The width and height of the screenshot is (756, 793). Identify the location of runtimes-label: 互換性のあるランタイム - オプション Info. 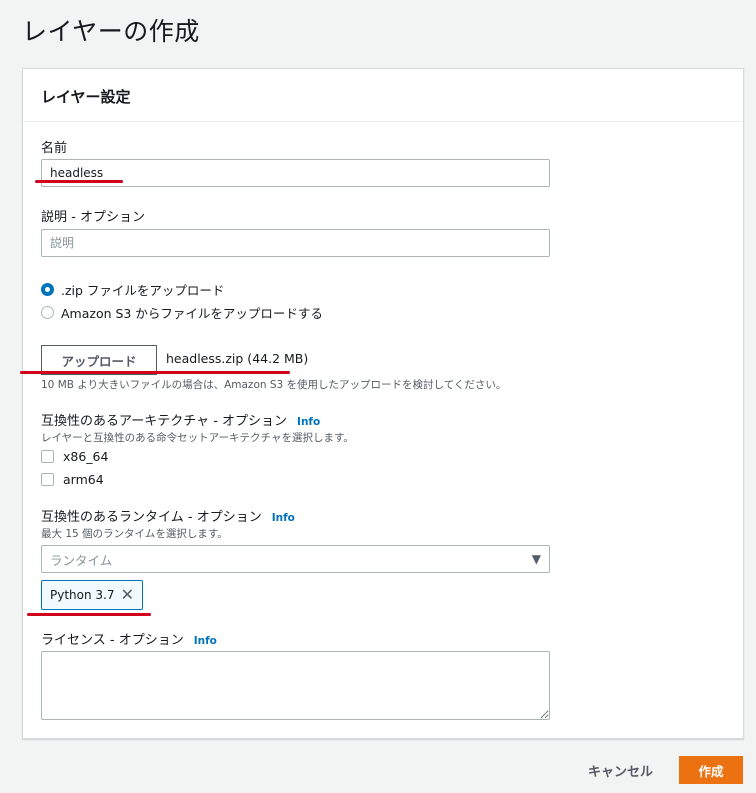
(168, 515).